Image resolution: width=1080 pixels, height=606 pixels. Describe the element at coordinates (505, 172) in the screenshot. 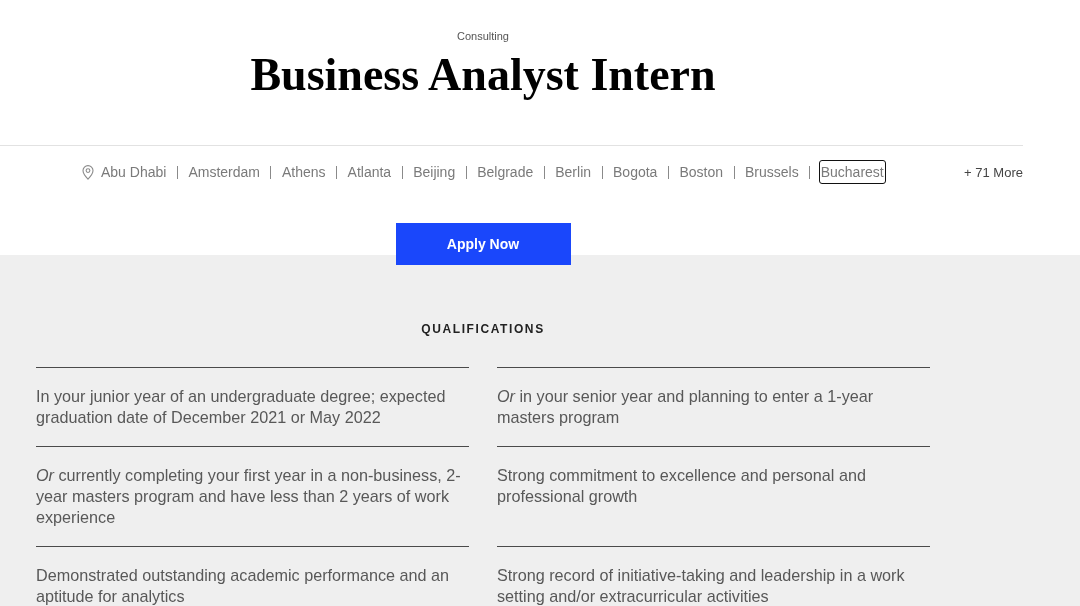

I see `location-link: Belgrade` at that location.